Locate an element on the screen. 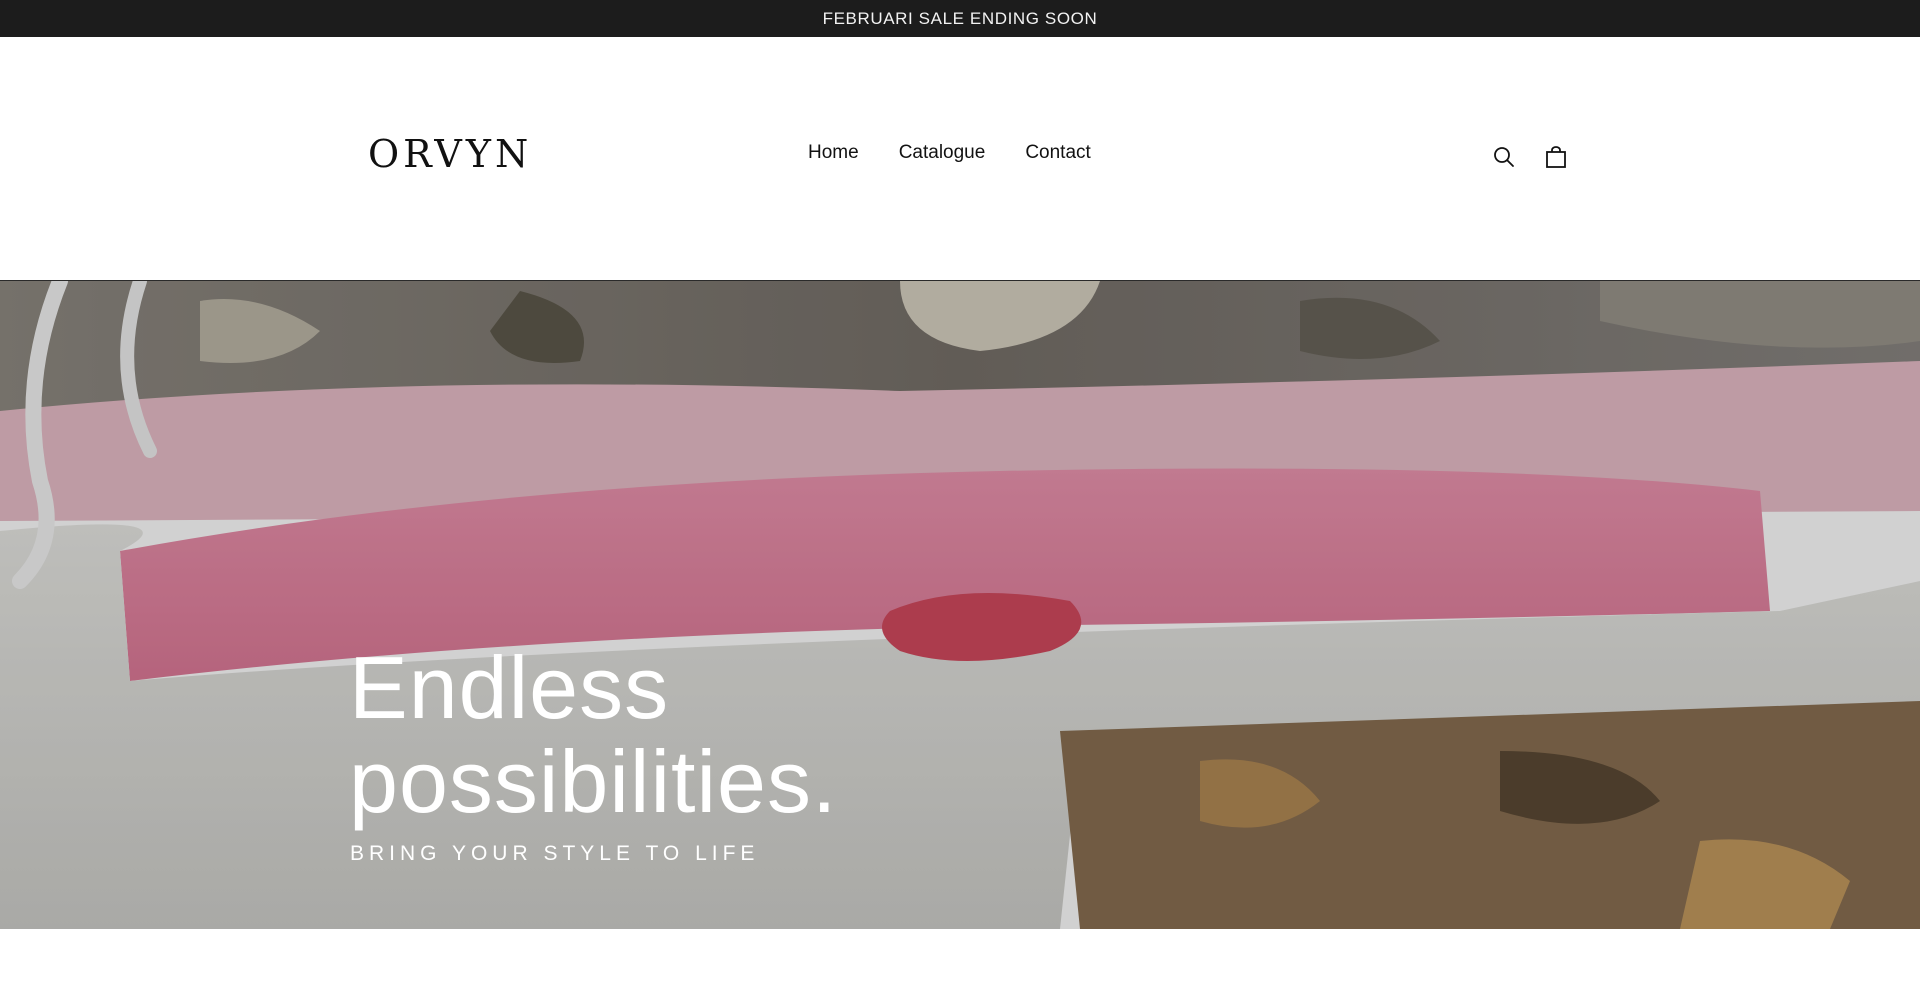  store-logo: ORVYN is located at coordinates (450, 154).